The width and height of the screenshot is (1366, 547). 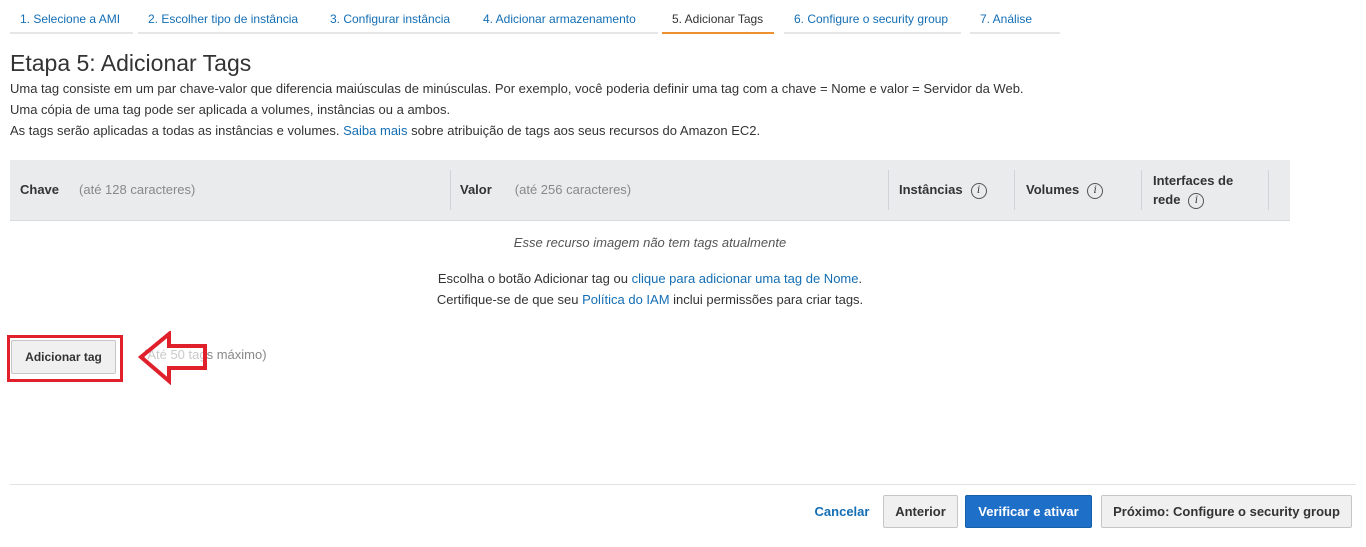 What do you see at coordinates (1095, 190) in the screenshot?
I see `volumes-info-icon: i` at bounding box center [1095, 190].